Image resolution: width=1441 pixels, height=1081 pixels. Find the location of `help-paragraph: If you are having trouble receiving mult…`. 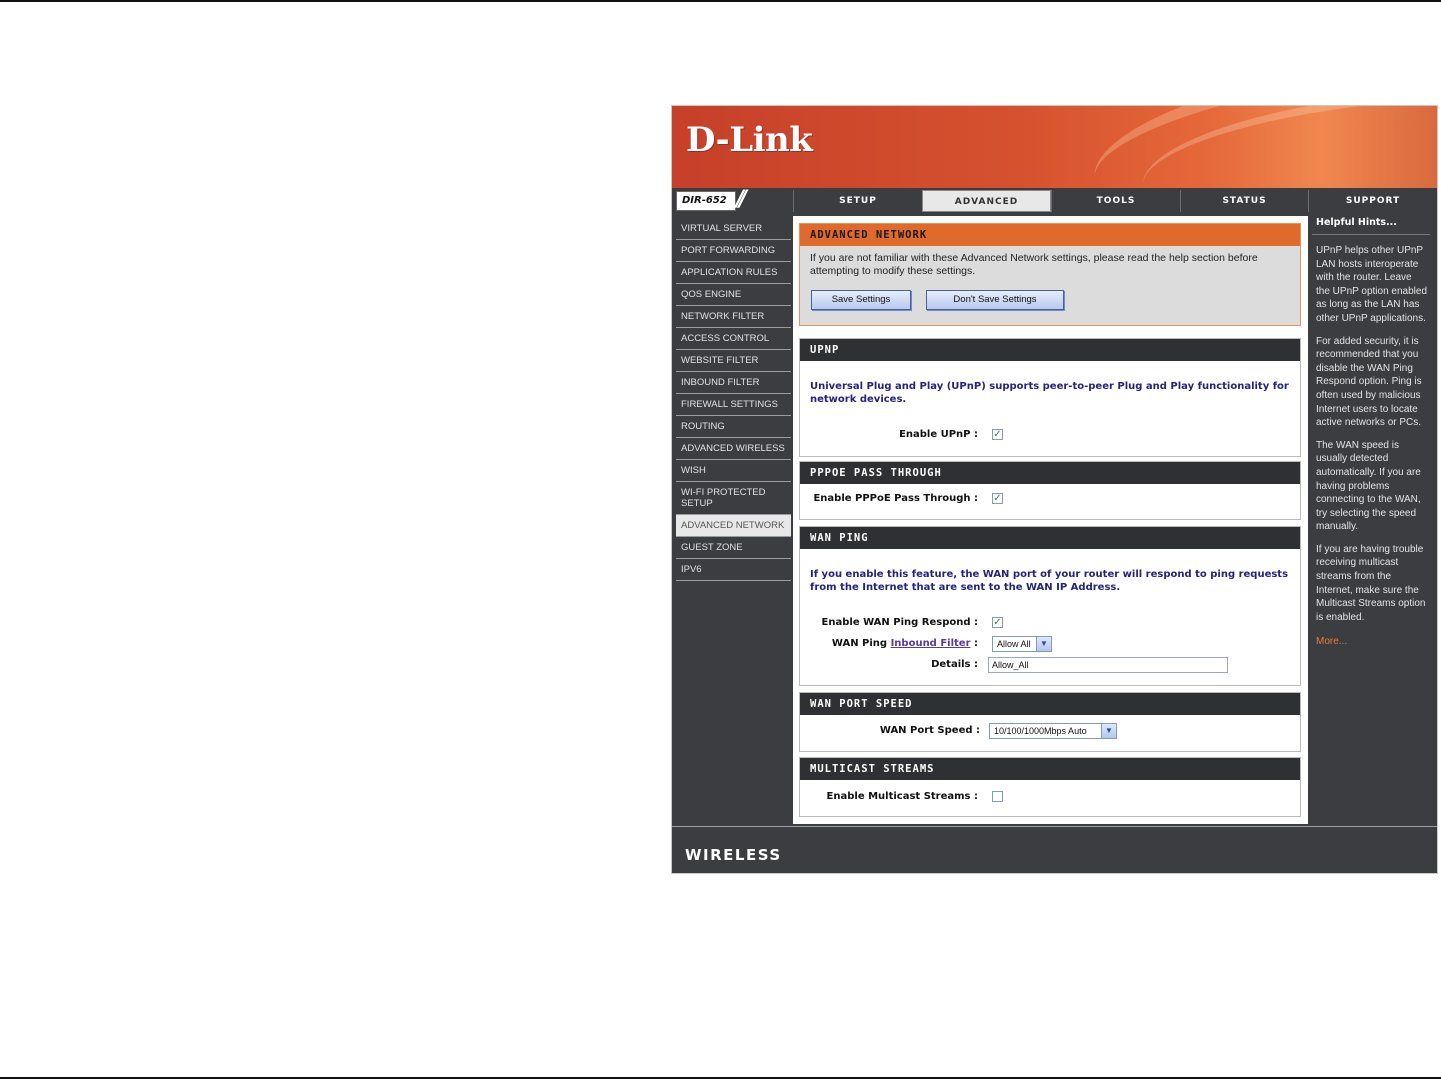

help-paragraph: If you are having trouble receiving mult… is located at coordinates (1371, 583).